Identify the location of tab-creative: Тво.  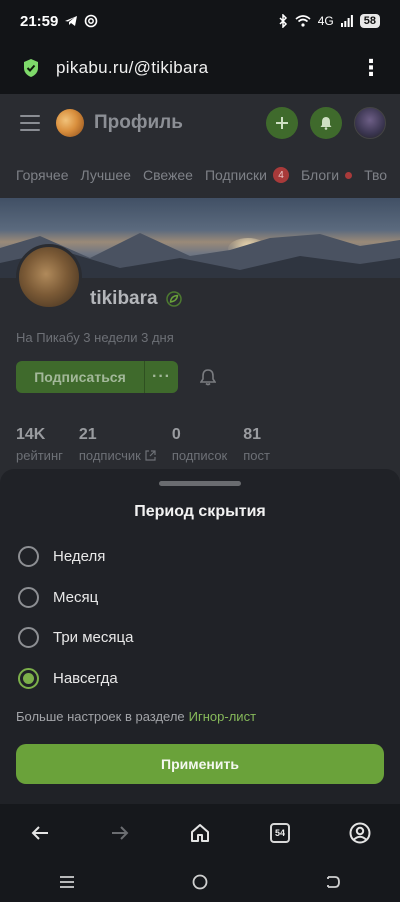
(375, 175).